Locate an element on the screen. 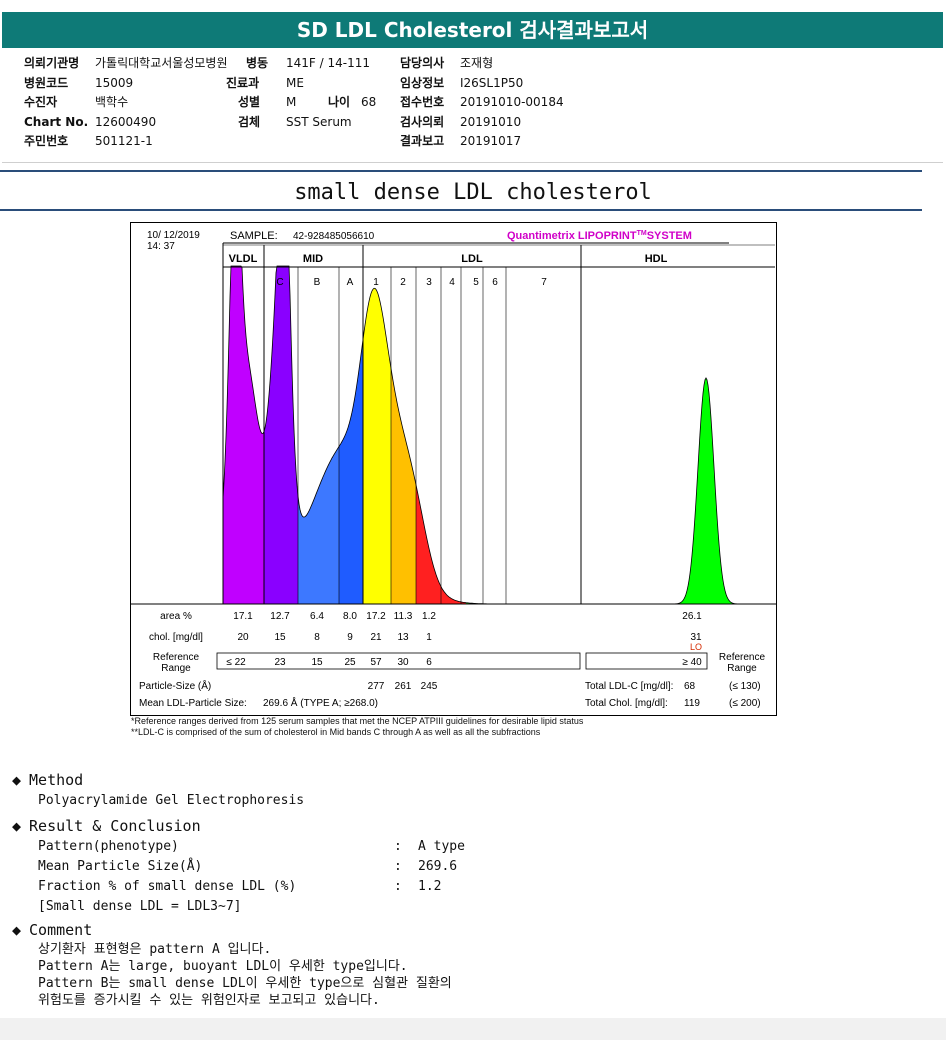  total-chol-value: 119 is located at coordinates (692, 703).